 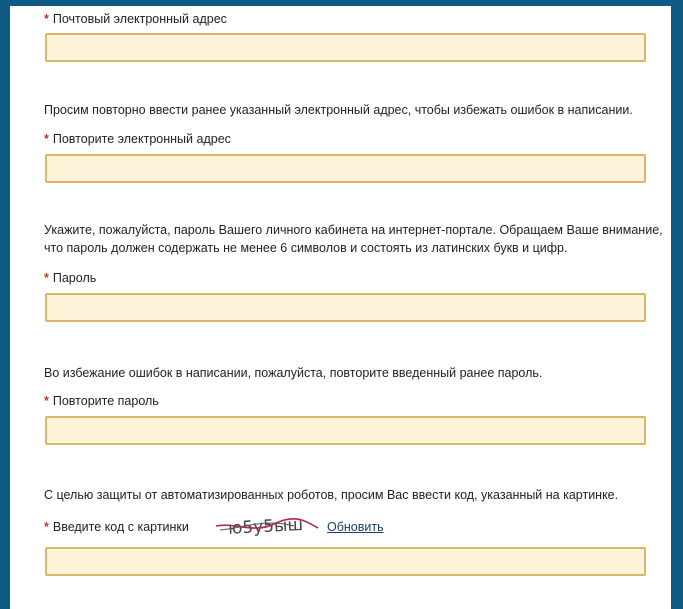 What do you see at coordinates (345, 47) in the screenshot?
I see `email-input` at bounding box center [345, 47].